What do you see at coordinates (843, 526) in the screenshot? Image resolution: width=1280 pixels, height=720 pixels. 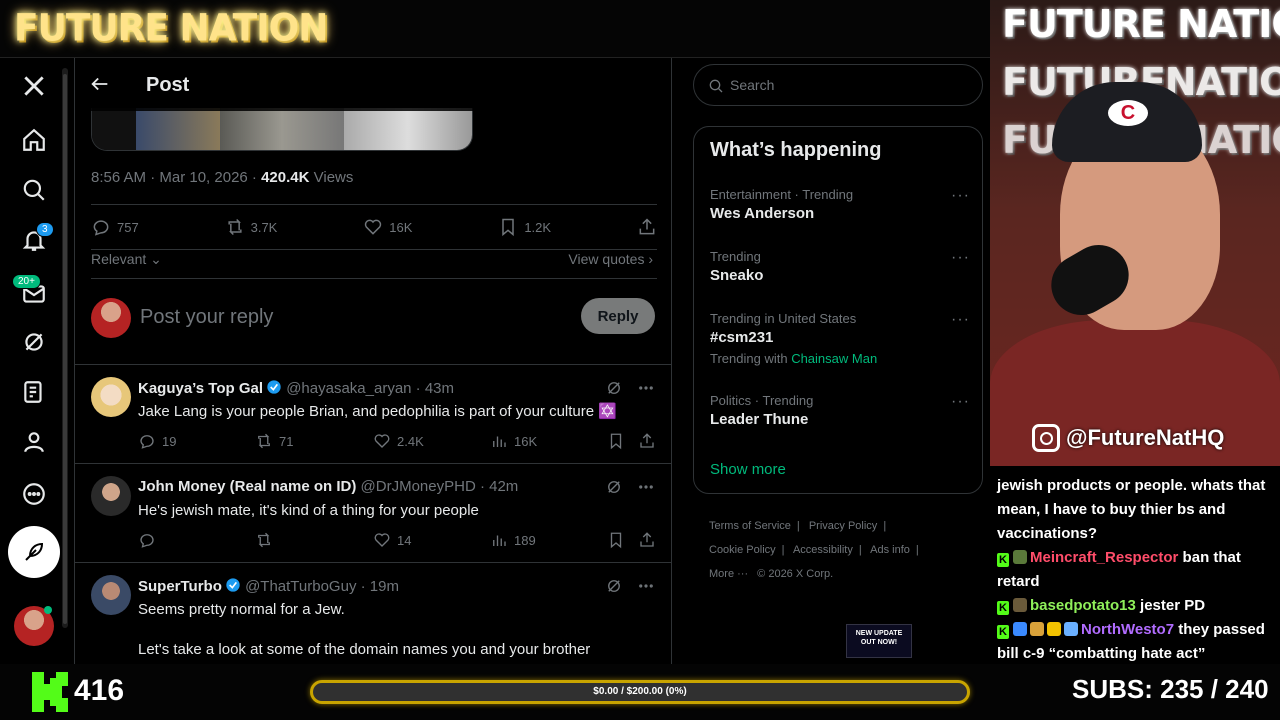 I see `footer-link-privacy: Privacy Policy` at bounding box center [843, 526].